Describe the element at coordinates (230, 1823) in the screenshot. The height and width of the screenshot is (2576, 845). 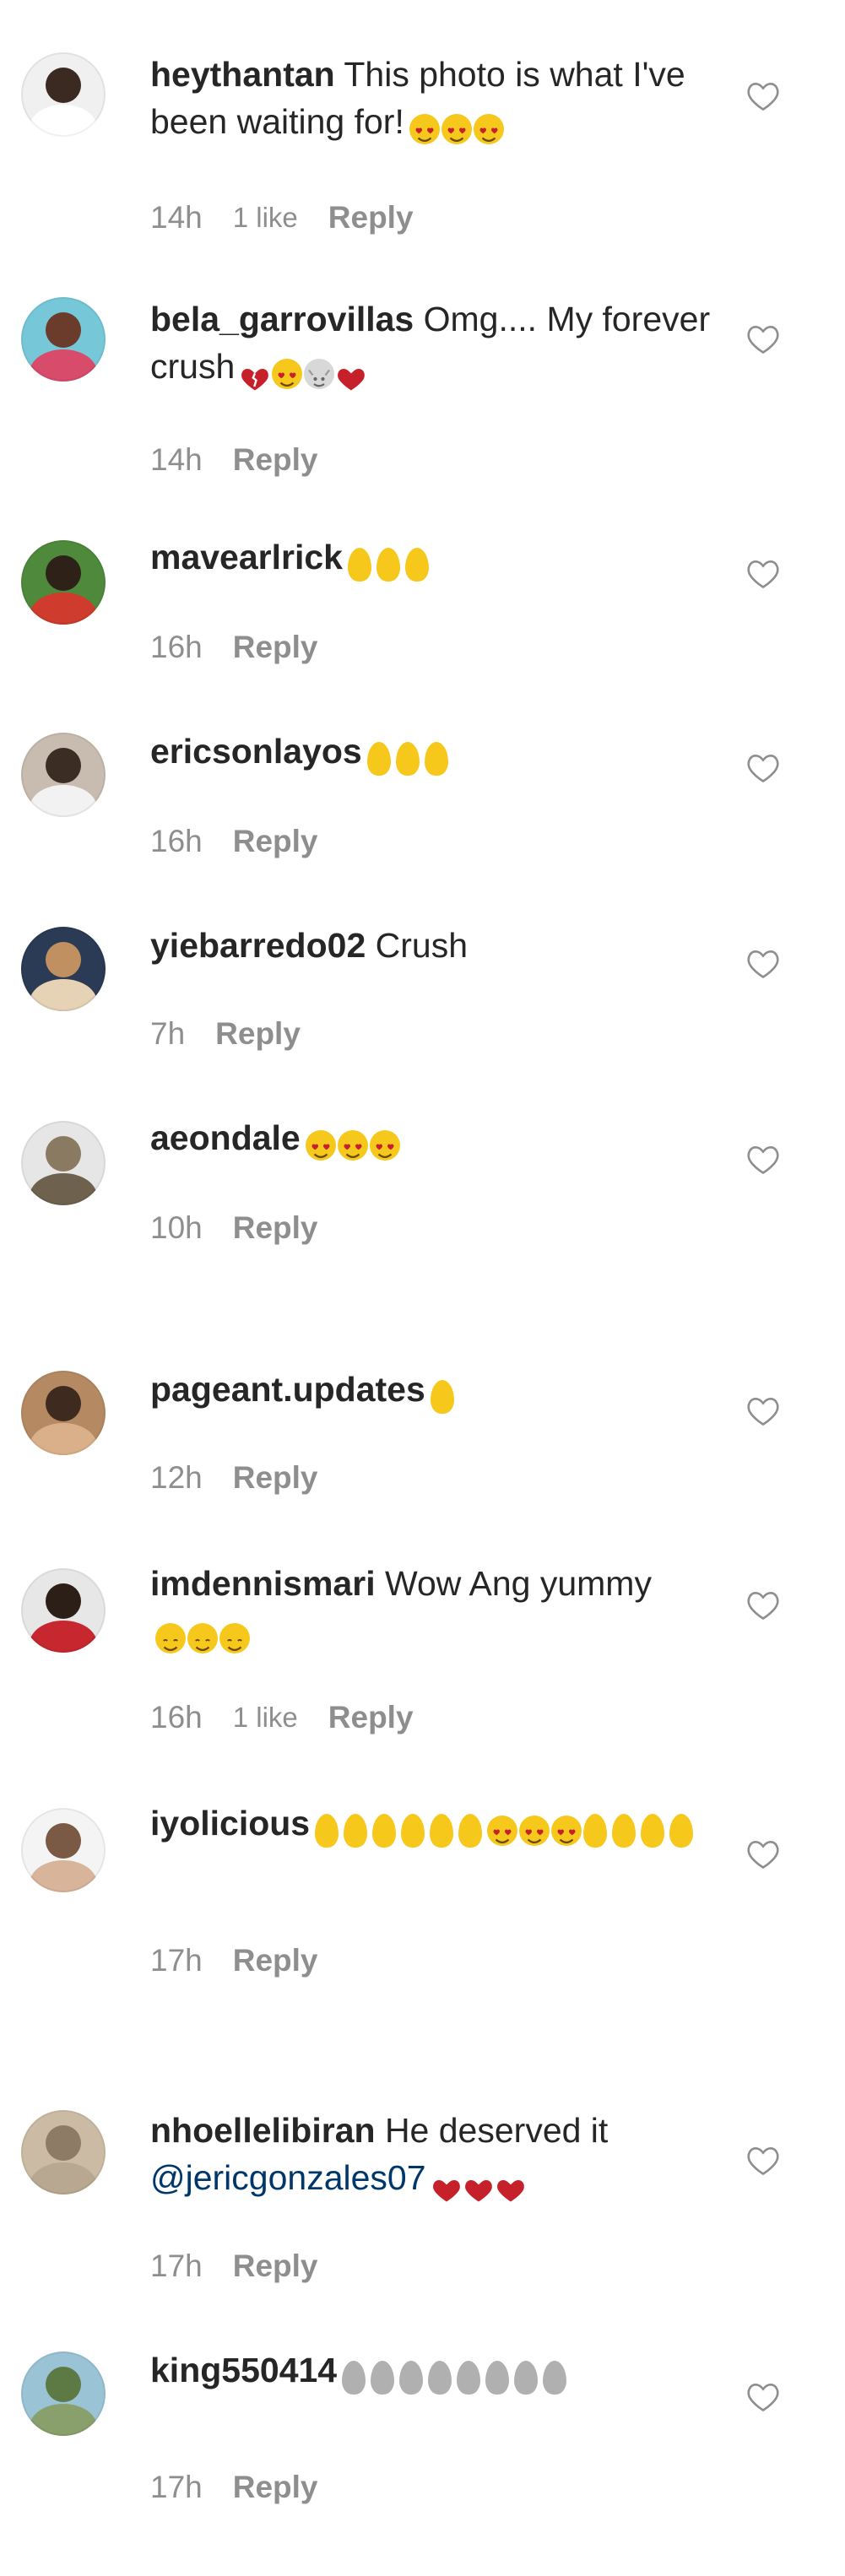
I see `comment-username: iyolicious` at that location.